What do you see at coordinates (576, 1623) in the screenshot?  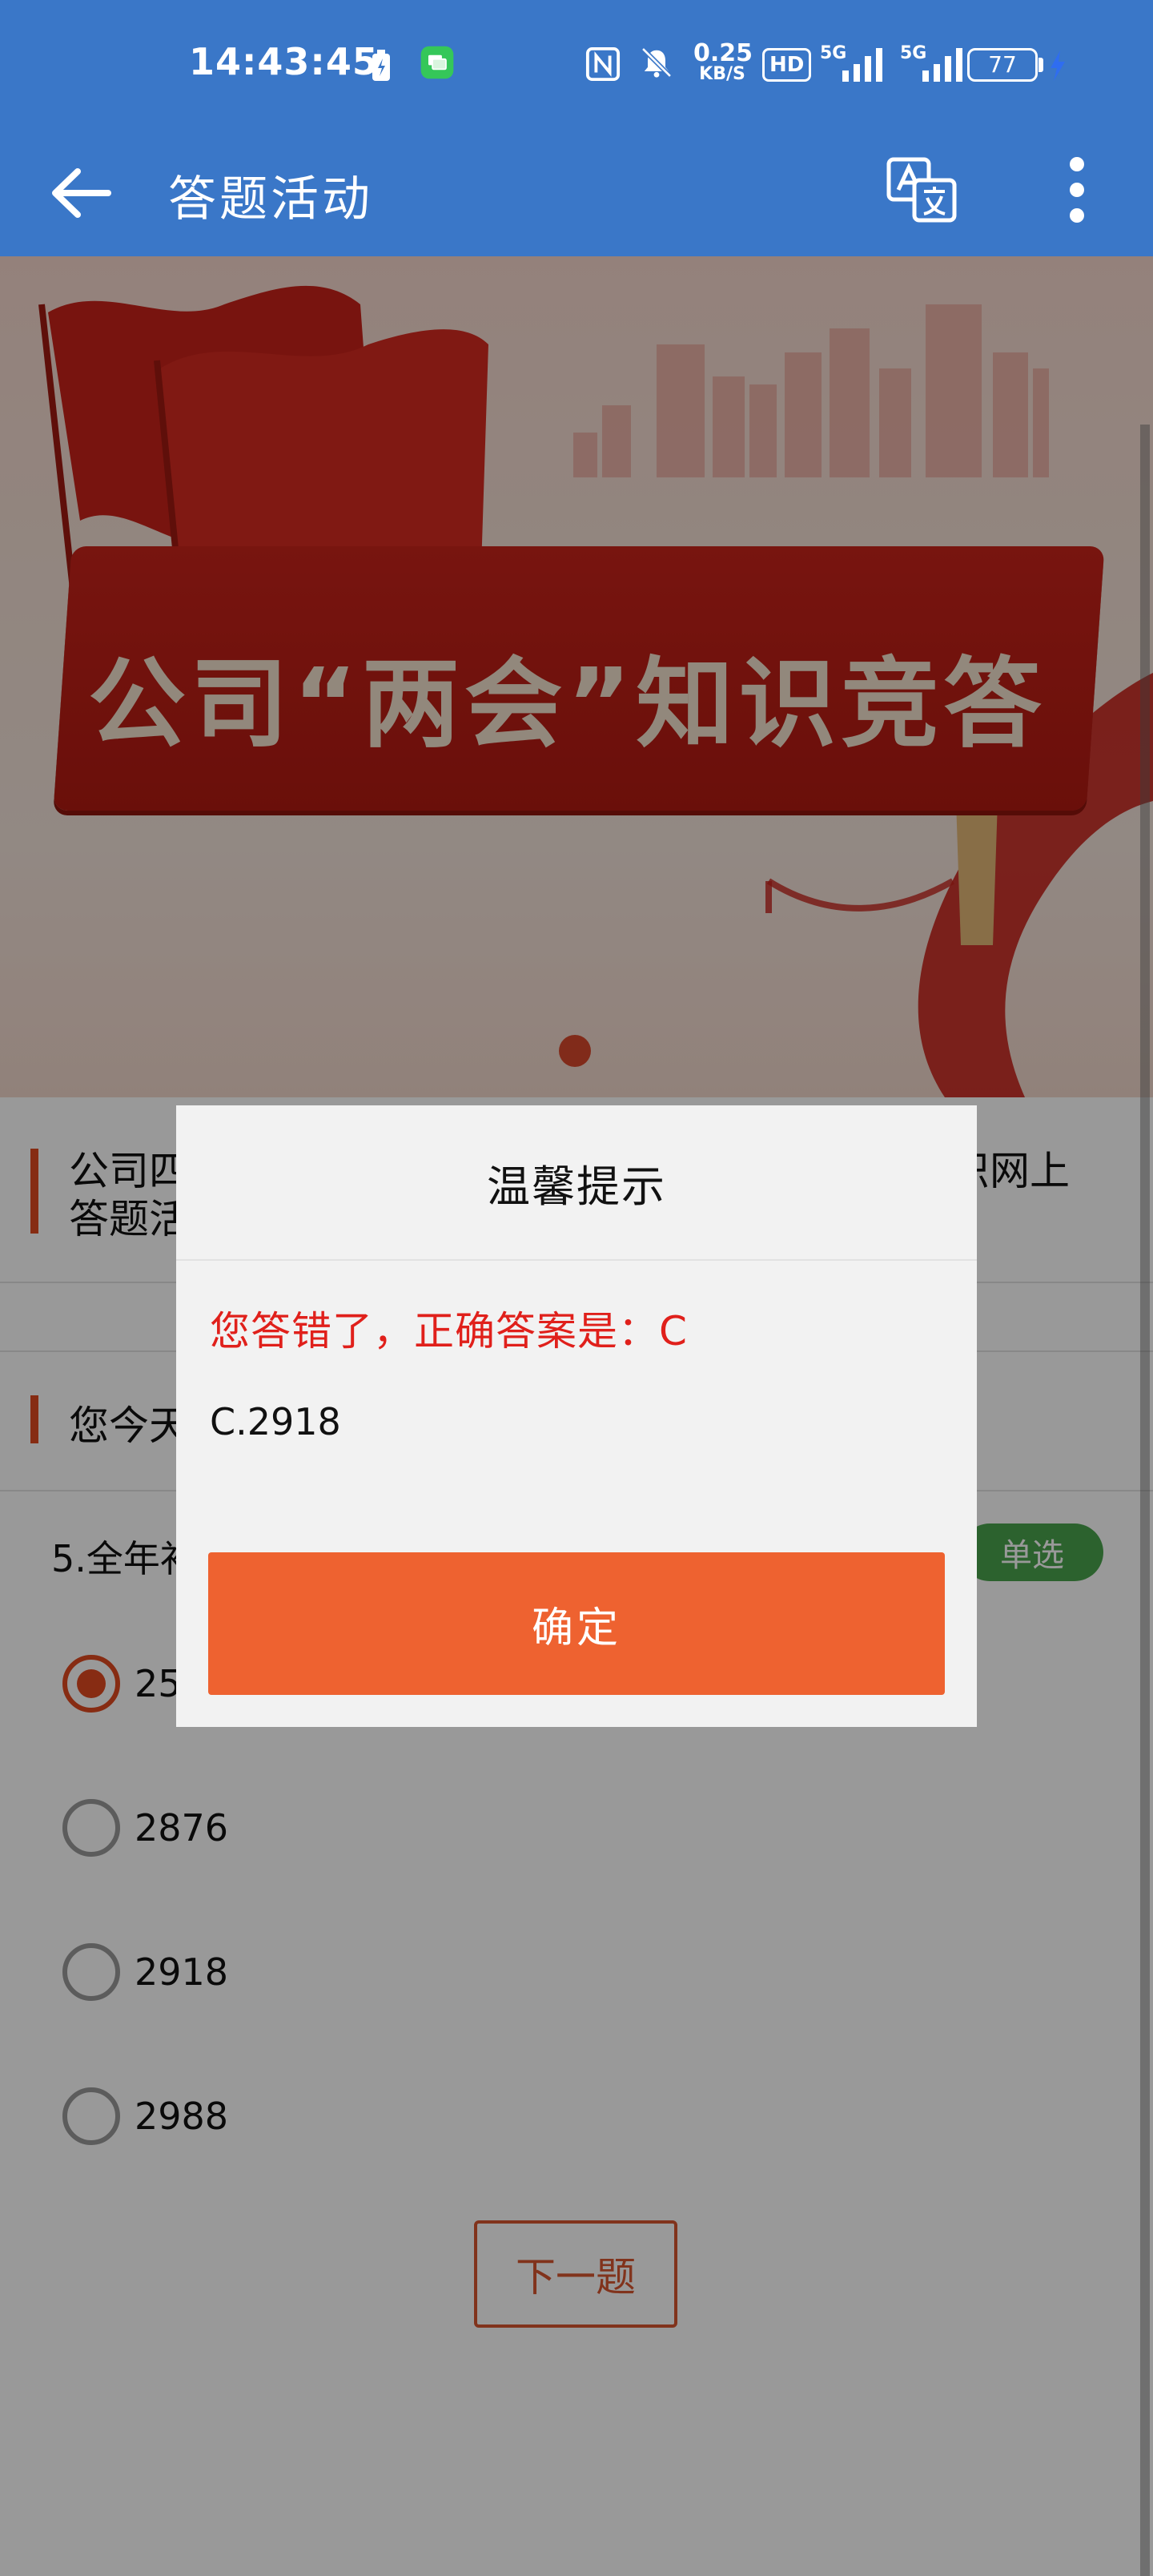 I see `confirm-button: 确定` at bounding box center [576, 1623].